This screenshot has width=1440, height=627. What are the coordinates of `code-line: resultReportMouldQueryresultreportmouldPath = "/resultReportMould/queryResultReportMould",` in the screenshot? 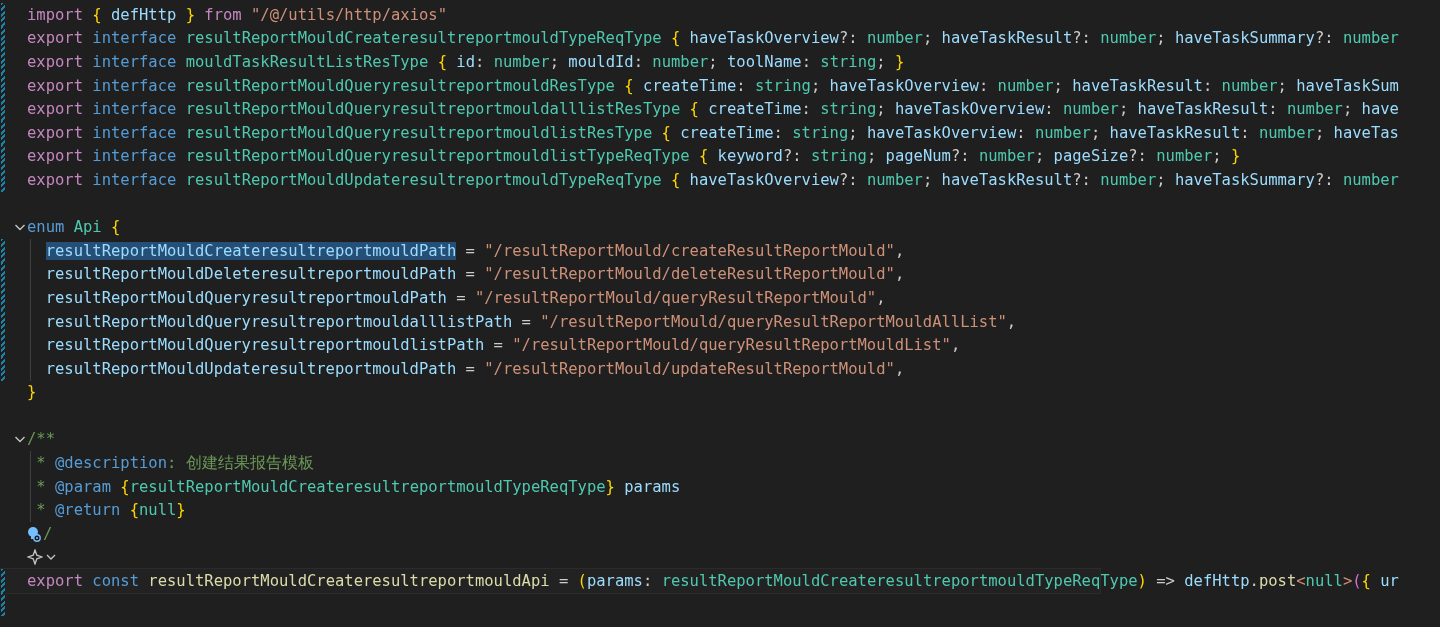 It's located at (465, 297).